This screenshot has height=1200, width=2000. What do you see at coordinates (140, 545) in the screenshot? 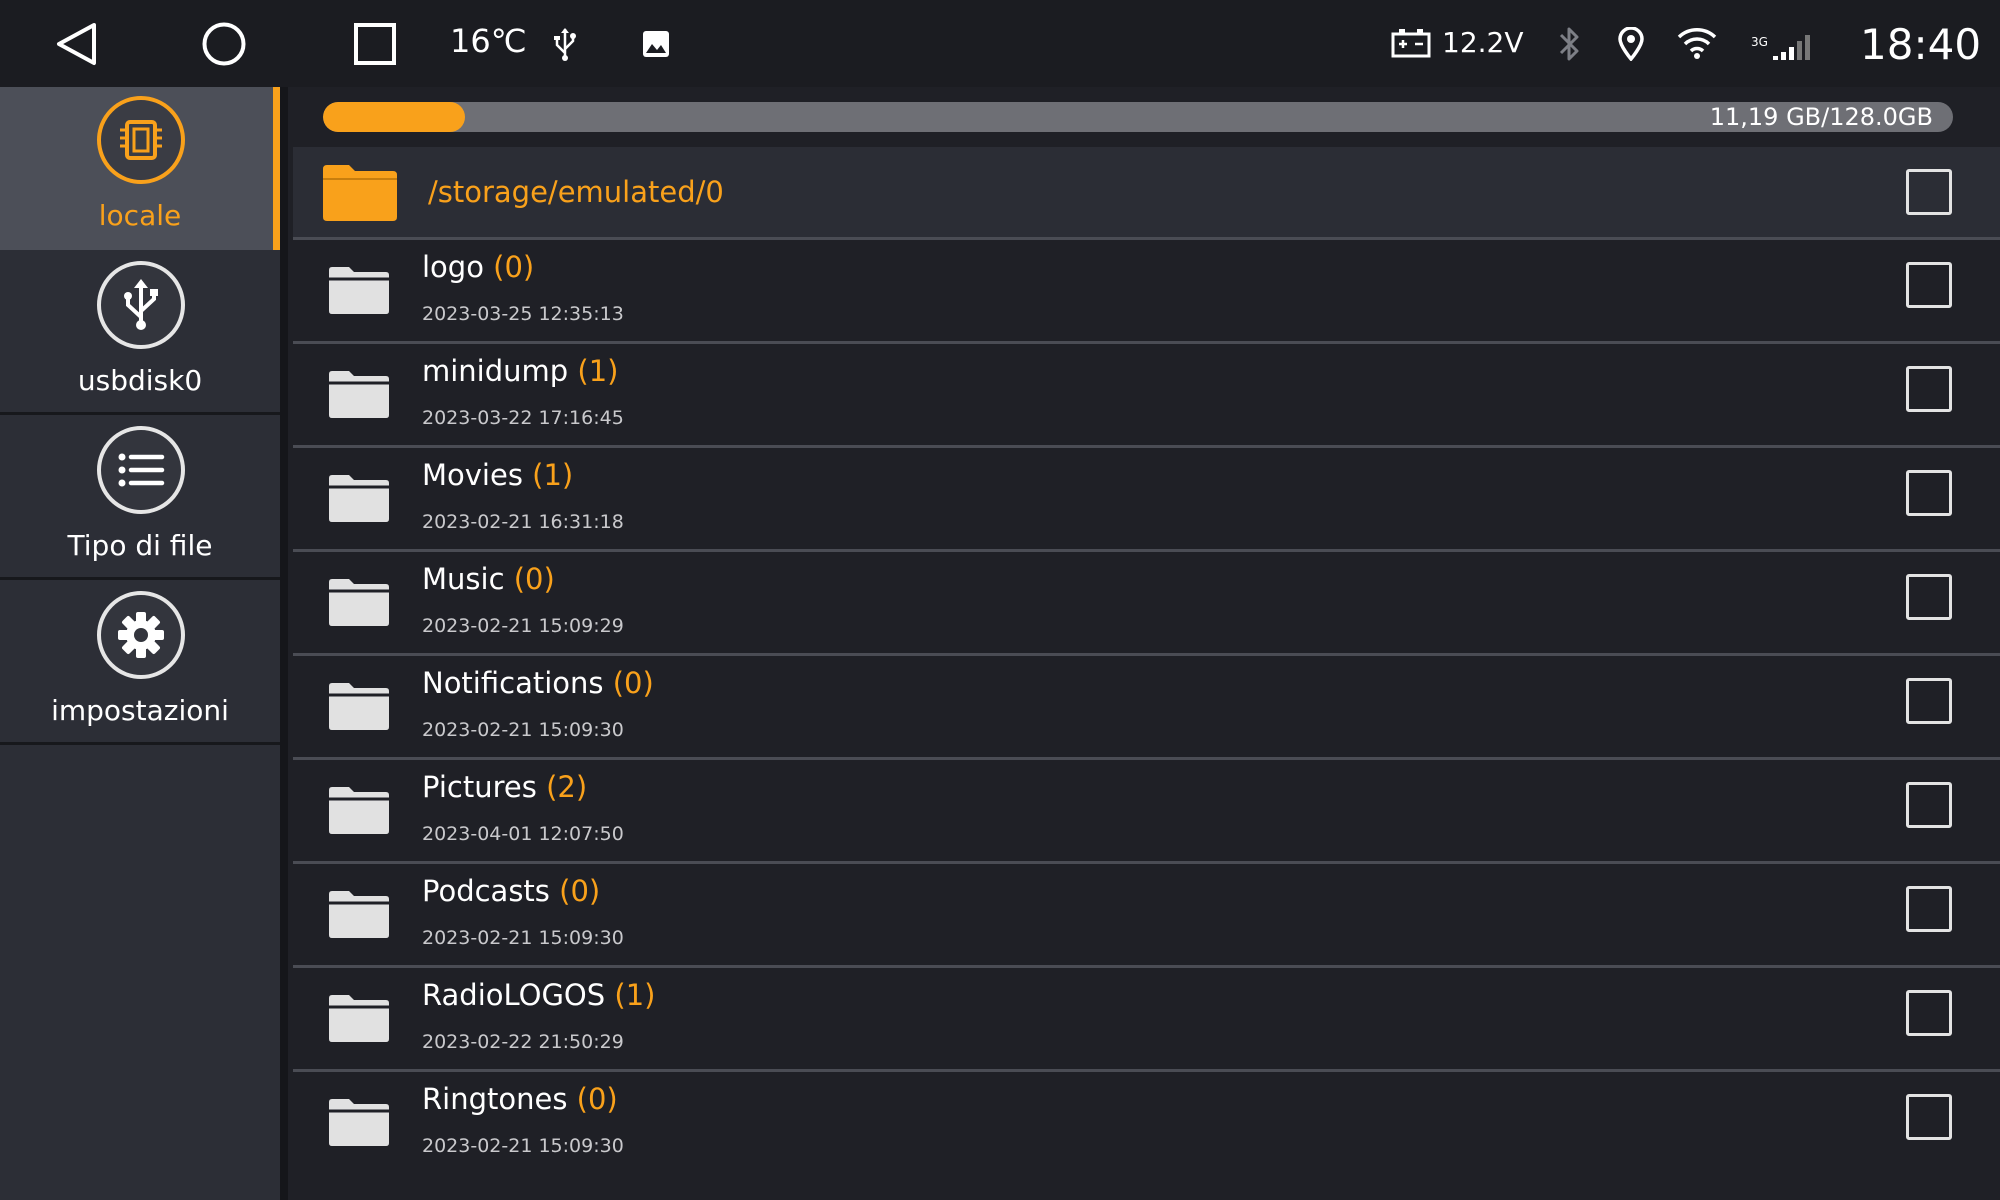
I see `sidebar-item-label: Tipo di file` at bounding box center [140, 545].